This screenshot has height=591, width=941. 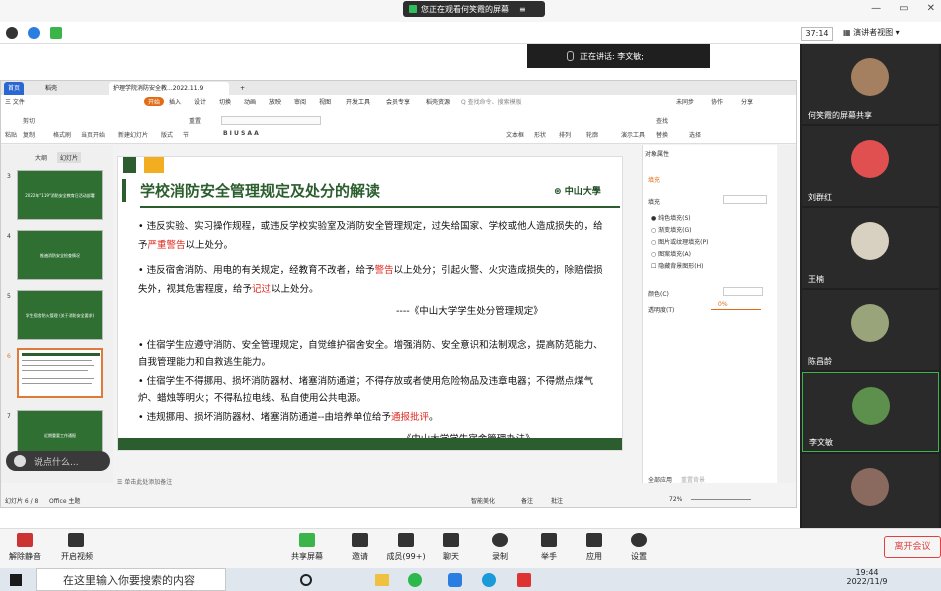 What do you see at coordinates (62, 134) in the screenshot?
I see `ribbon-format-painter: 格式刷` at bounding box center [62, 134].